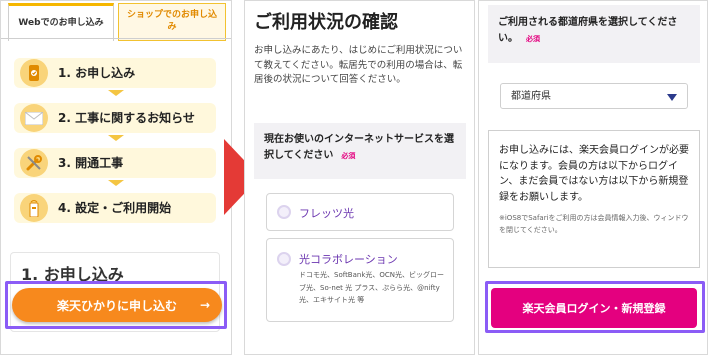 The width and height of the screenshot is (710, 355). What do you see at coordinates (91, 163) in the screenshot?
I see `step-label: 3. 開通工事` at bounding box center [91, 163].